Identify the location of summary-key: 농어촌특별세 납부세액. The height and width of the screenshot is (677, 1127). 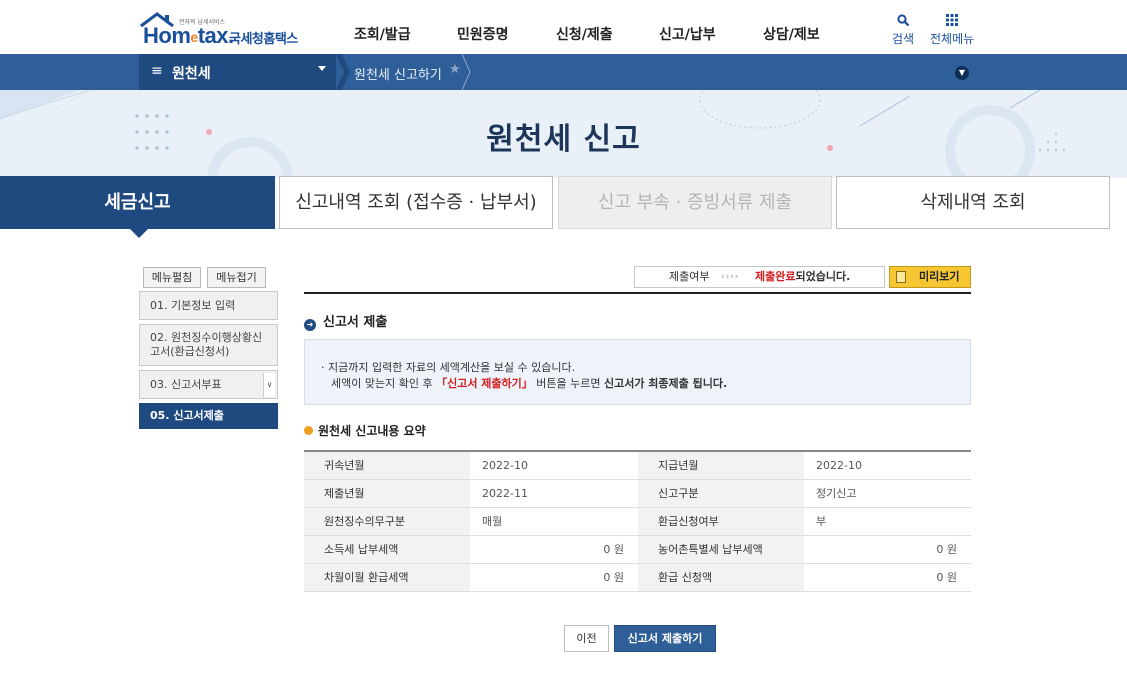
(721, 549).